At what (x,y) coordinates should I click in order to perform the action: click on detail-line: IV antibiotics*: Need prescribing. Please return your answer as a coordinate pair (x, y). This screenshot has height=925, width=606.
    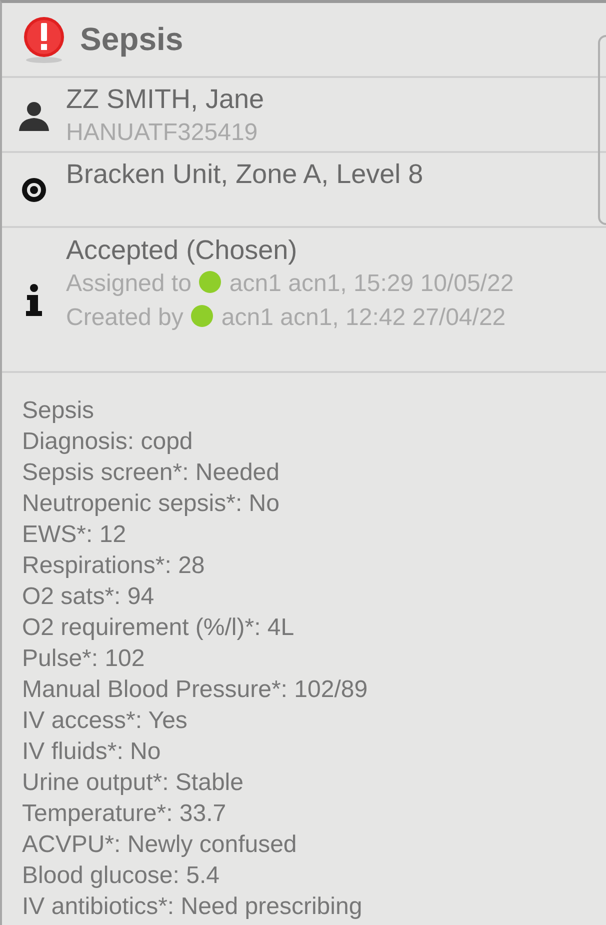
    Looking at the image, I should click on (193, 907).